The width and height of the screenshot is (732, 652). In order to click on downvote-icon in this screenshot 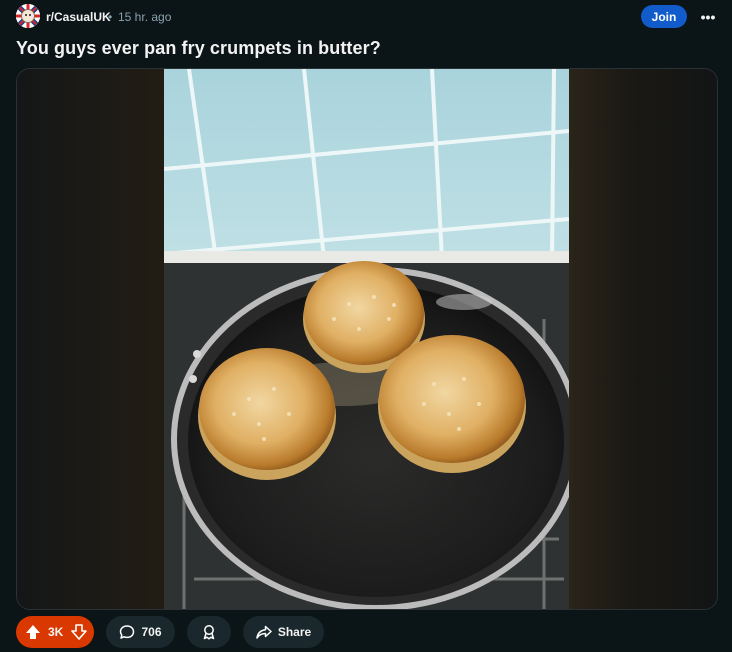, I will do `click(79, 632)`.